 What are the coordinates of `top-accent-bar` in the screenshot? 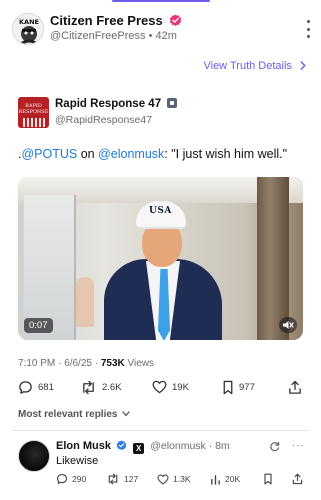 It's located at (161, 1).